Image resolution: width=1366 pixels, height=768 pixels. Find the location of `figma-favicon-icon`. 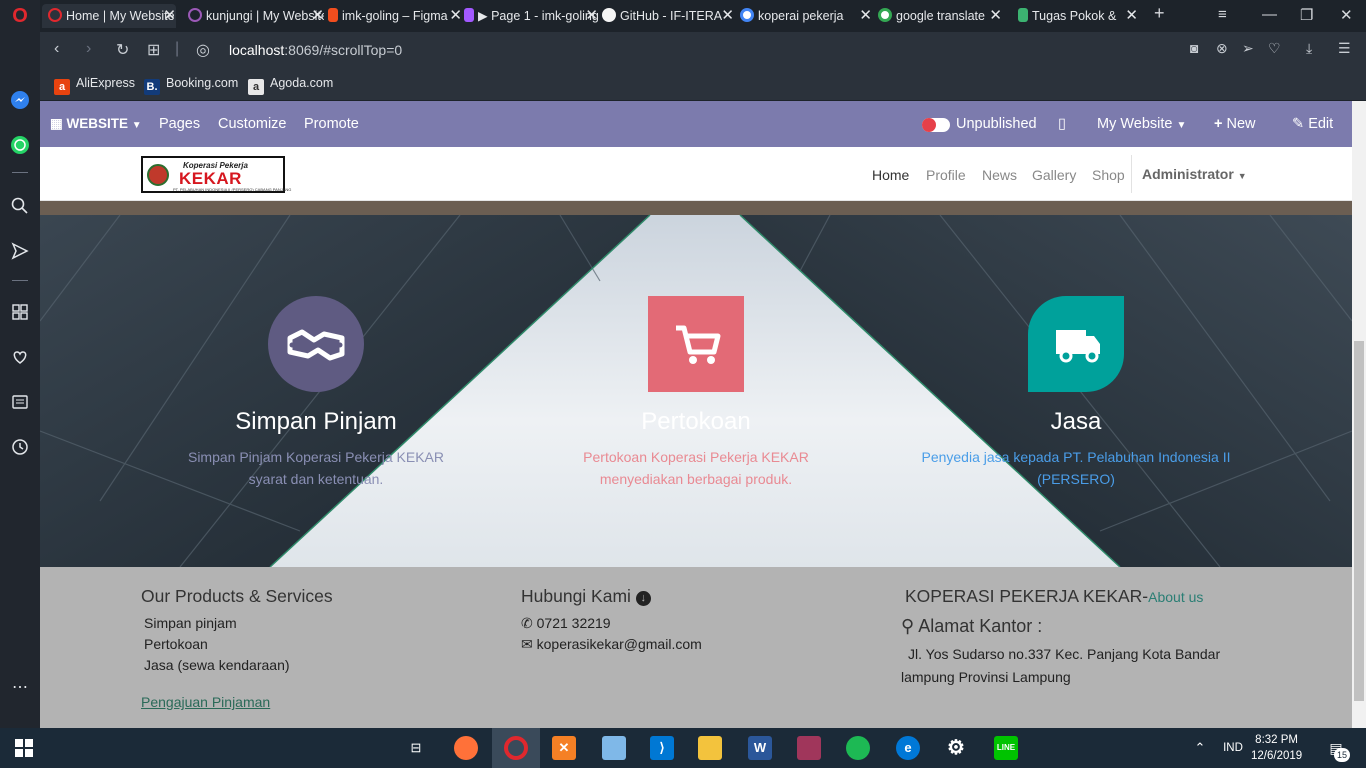

figma-favicon-icon is located at coordinates (469, 15).